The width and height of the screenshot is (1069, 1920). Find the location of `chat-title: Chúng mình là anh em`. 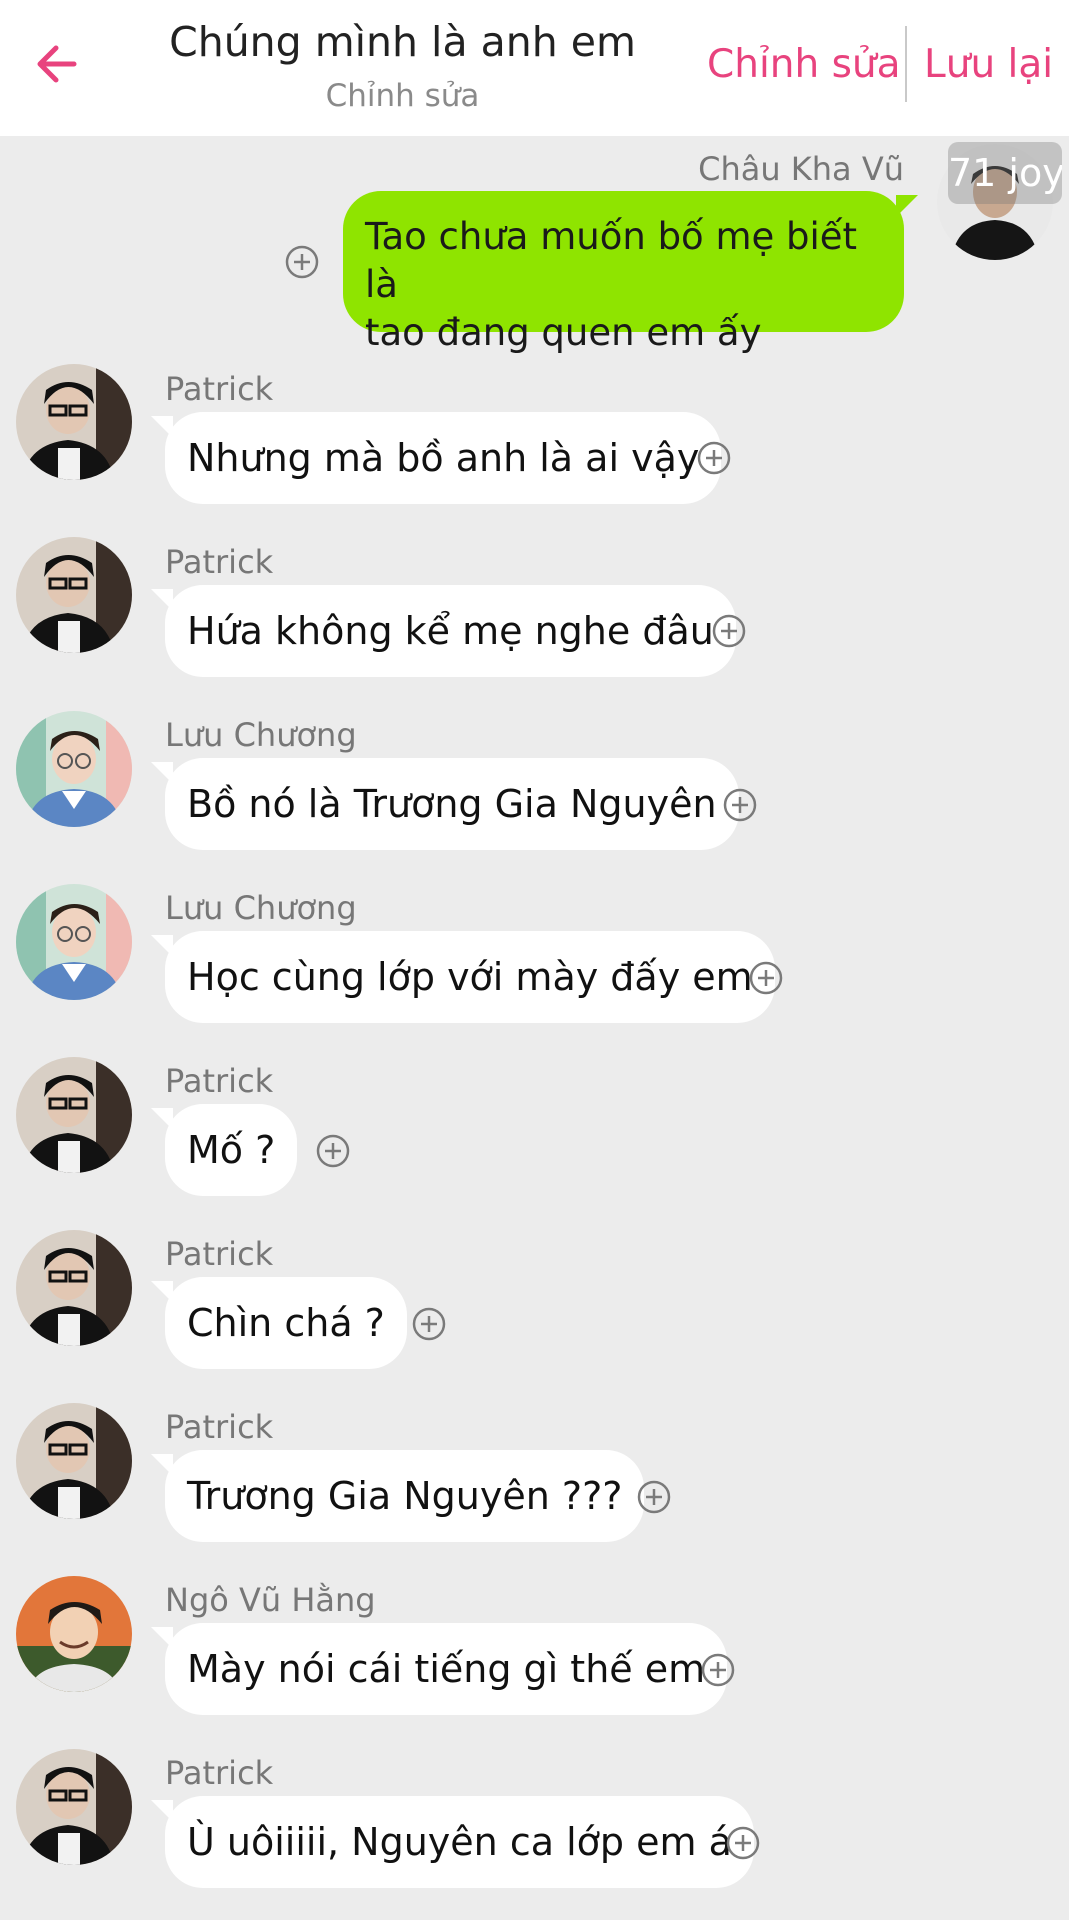

chat-title: Chúng mình là anh em is located at coordinates (402, 42).